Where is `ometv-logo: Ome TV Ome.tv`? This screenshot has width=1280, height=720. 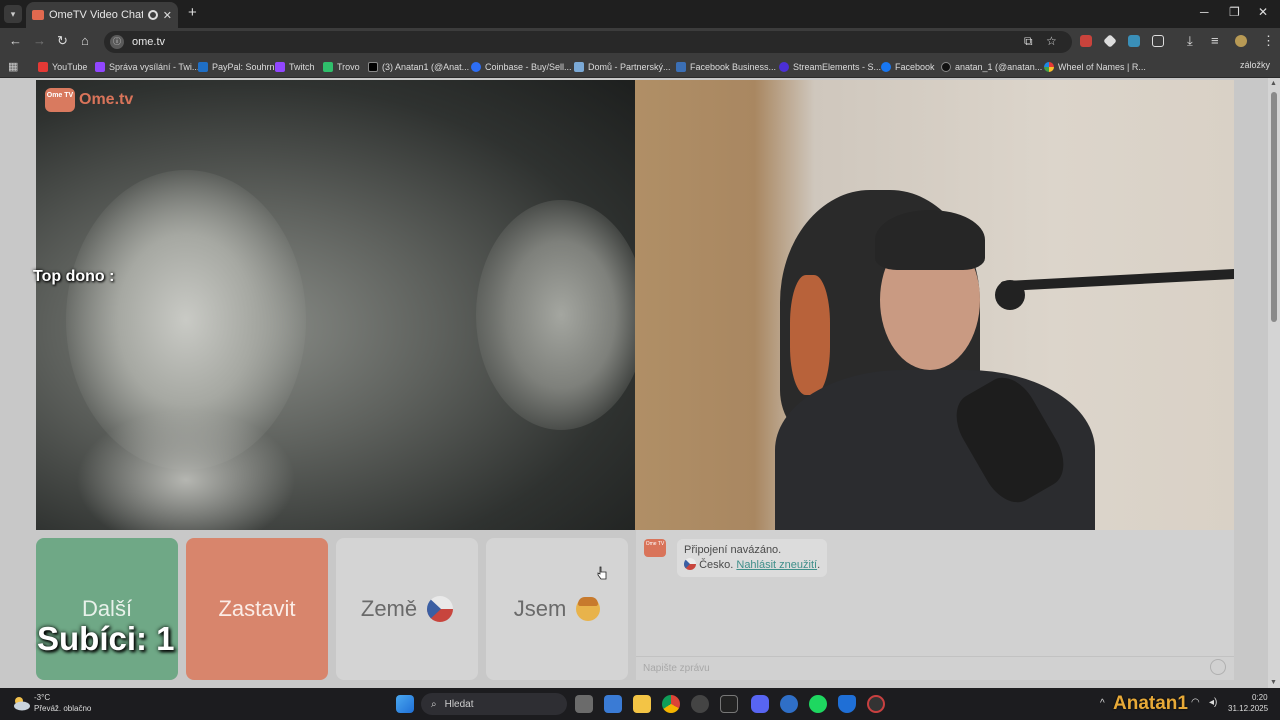 ometv-logo: Ome TV Ome.tv is located at coordinates (89, 100).